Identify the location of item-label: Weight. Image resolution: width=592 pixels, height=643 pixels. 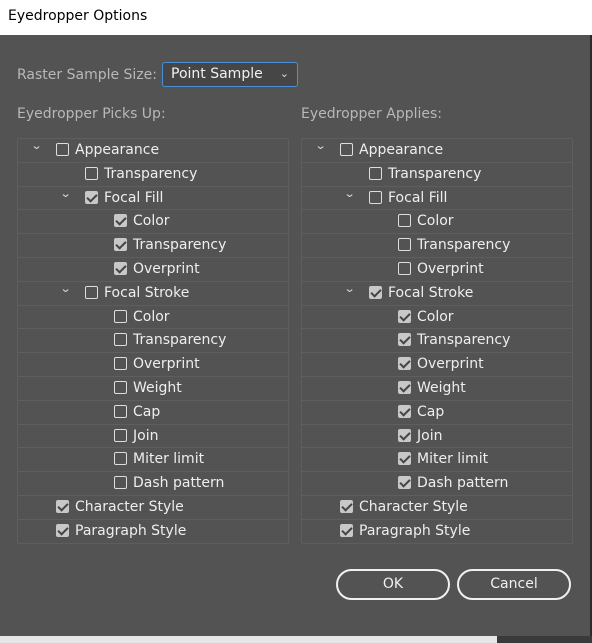
(441, 387).